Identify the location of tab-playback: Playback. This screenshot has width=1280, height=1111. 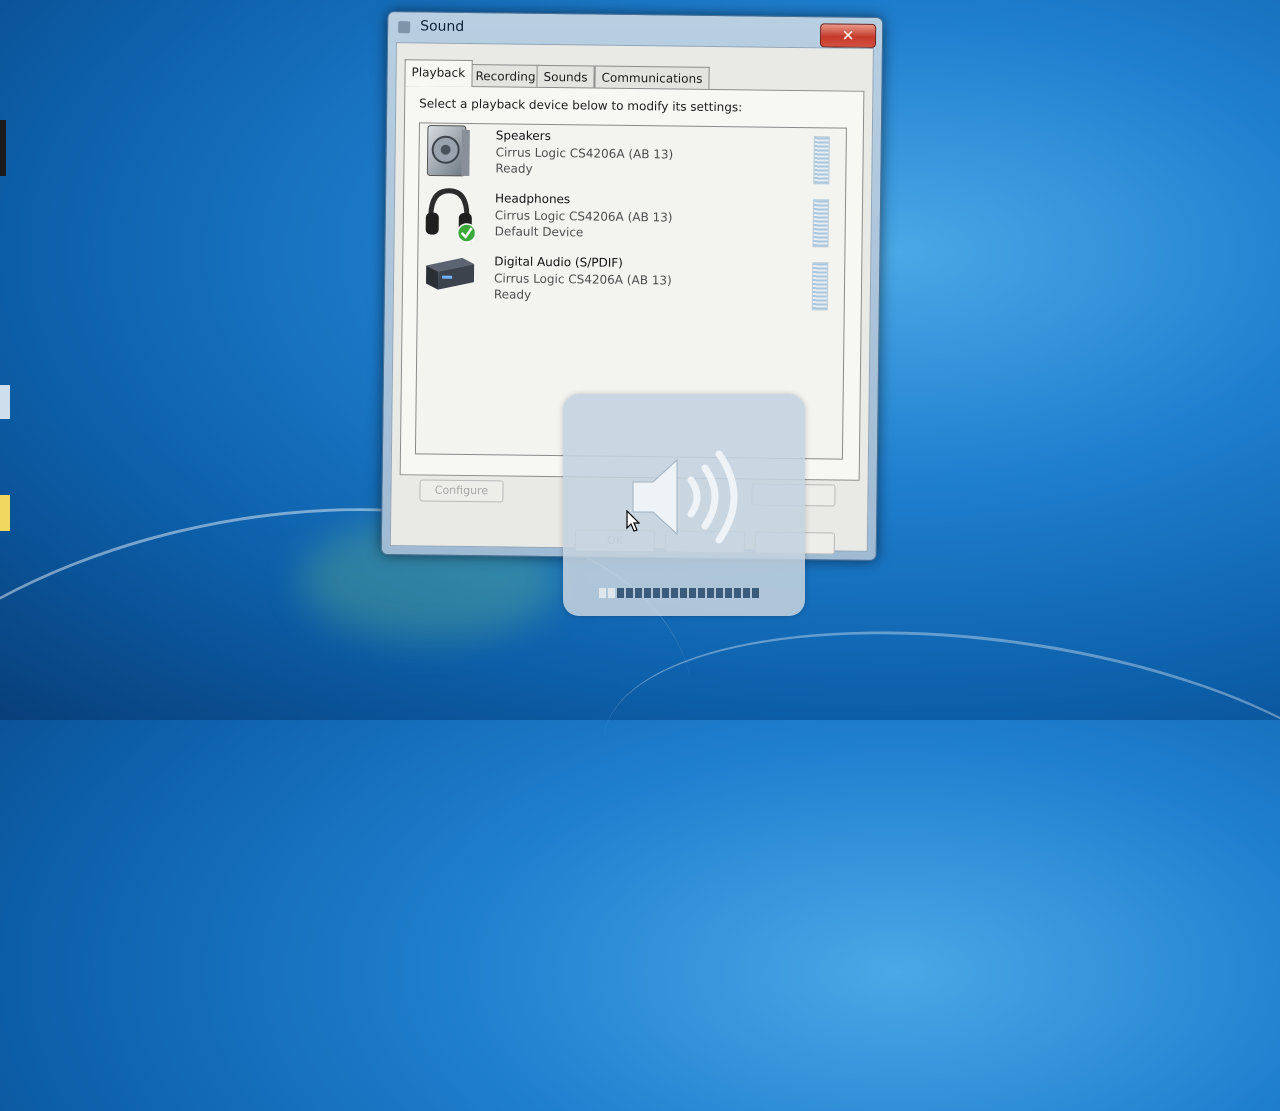
(438, 73).